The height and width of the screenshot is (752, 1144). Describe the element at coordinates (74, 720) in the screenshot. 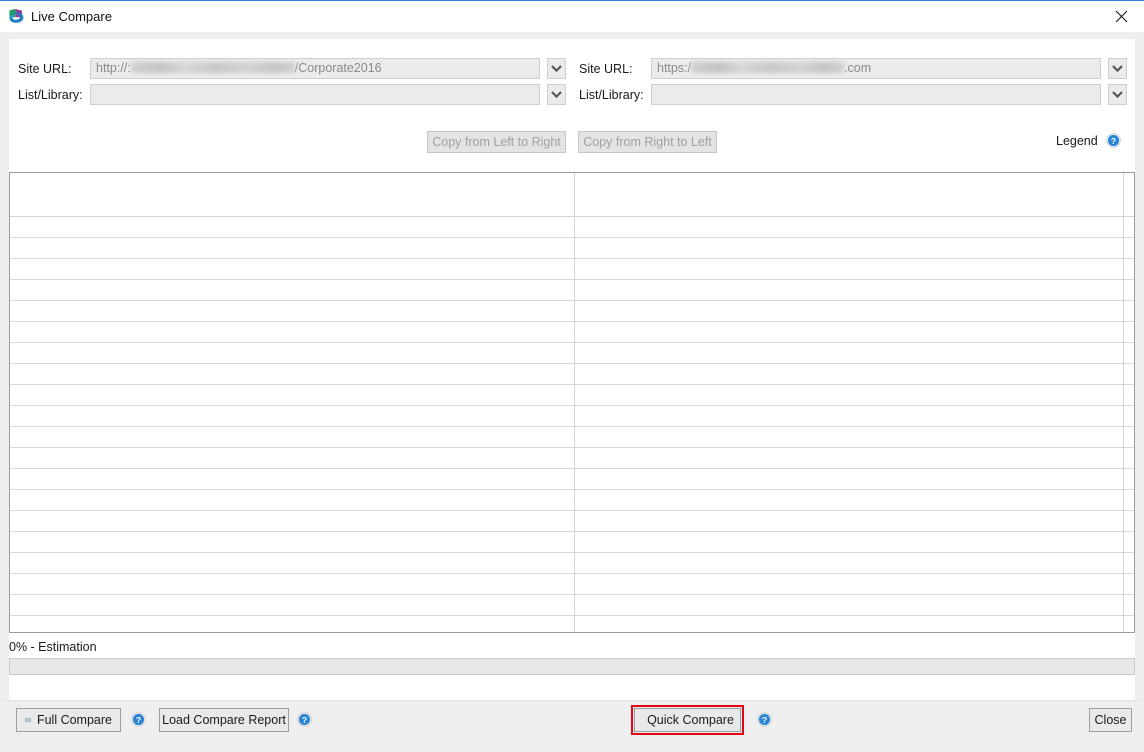

I see `full-compare-label: Full Compare` at that location.